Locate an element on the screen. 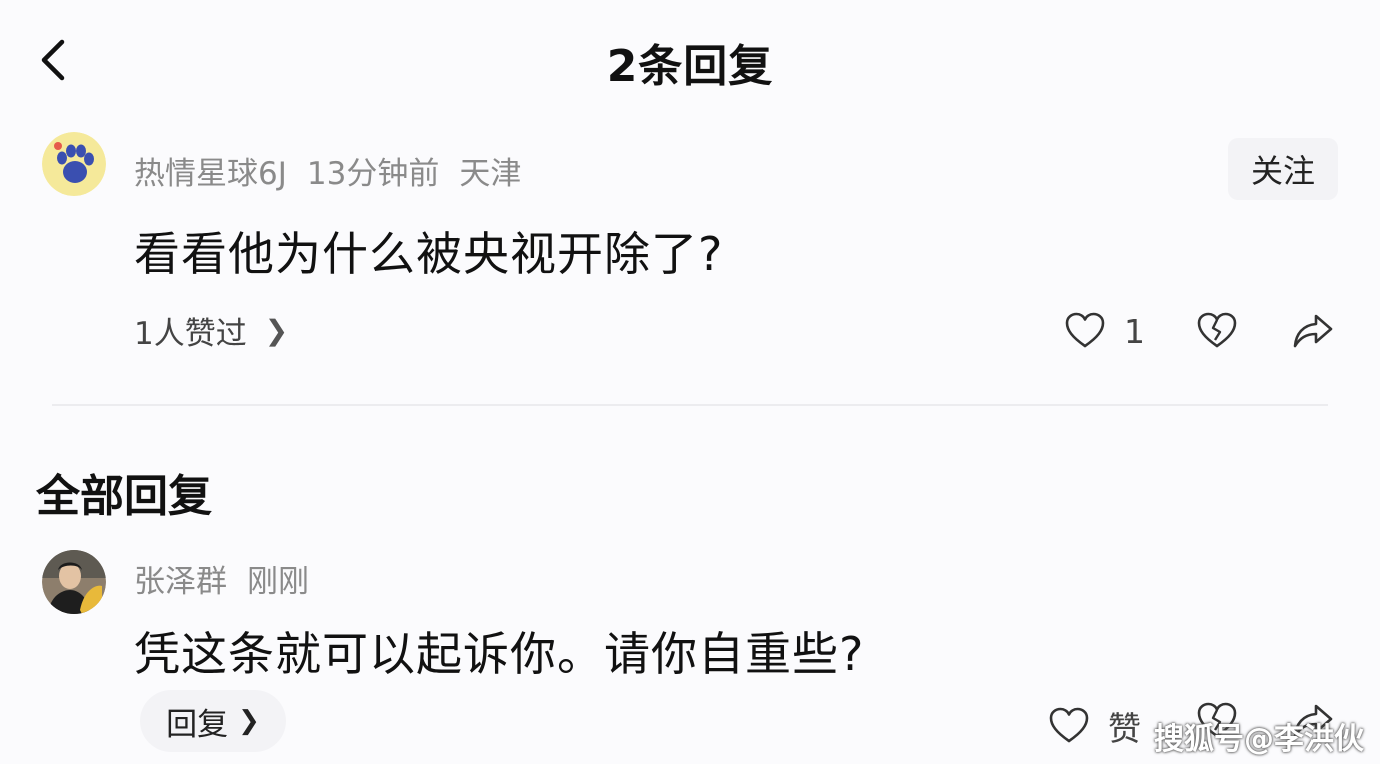 The height and width of the screenshot is (764, 1380). reply-like-button: 赞 is located at coordinates (1094, 726).